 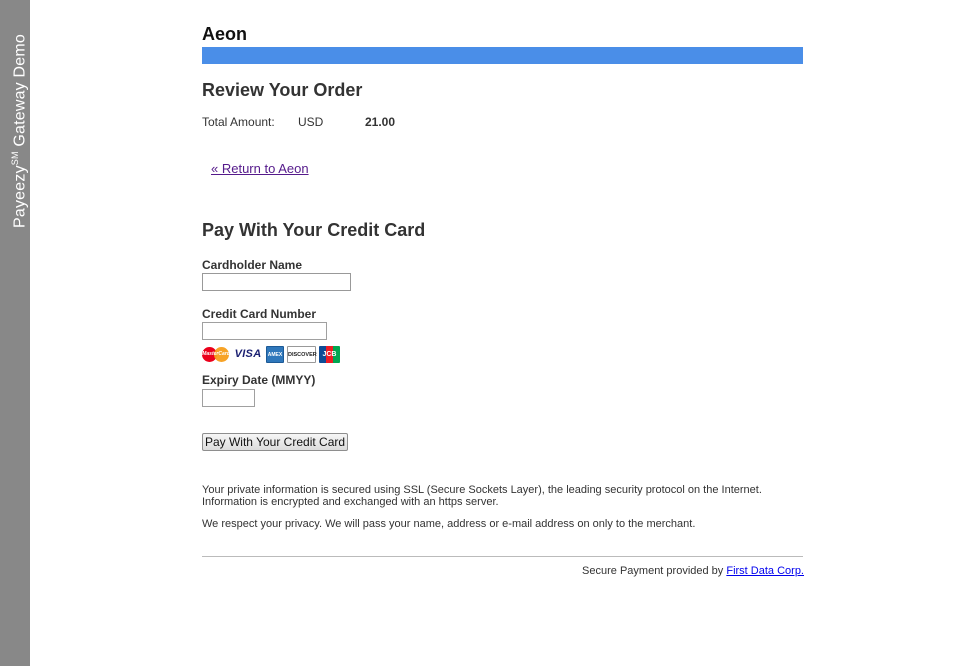 I want to click on side-banner-text: PayeezySM Gateway Demo, so click(x=17, y=131).